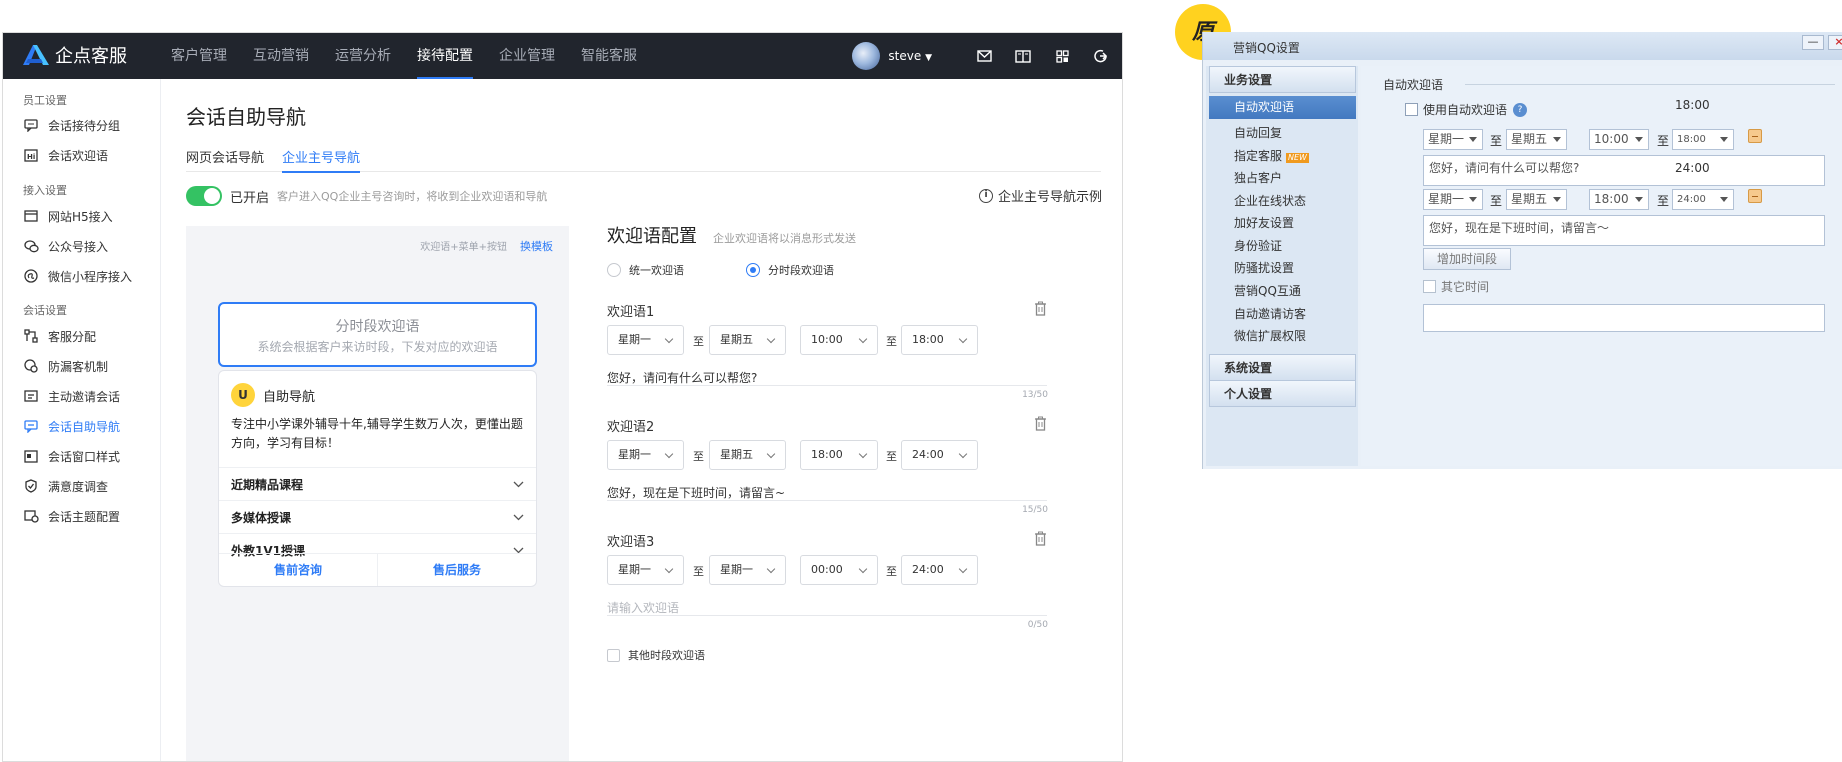  Describe the element at coordinates (614, 270) in the screenshot. I see `radio-unified` at that location.